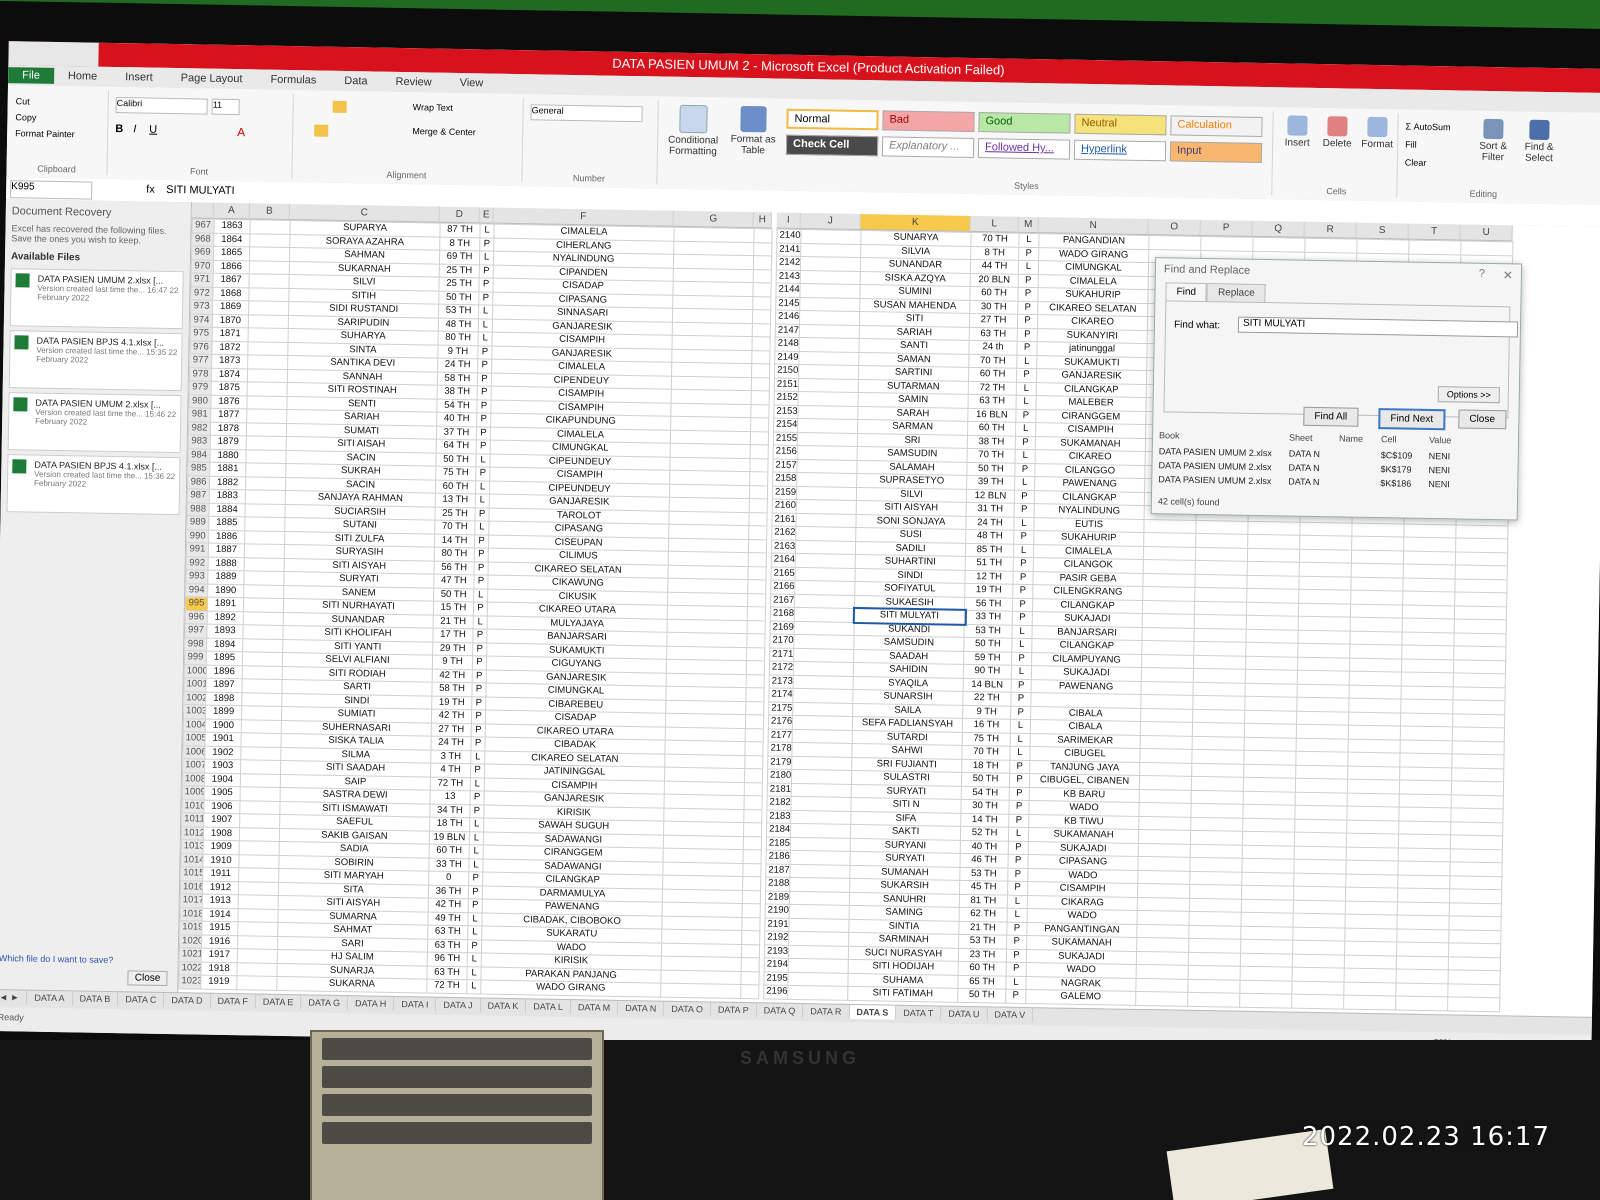 This screenshot has height=1200, width=1600. What do you see at coordinates (787, 330) in the screenshot?
I see `cell: 2147` at bounding box center [787, 330].